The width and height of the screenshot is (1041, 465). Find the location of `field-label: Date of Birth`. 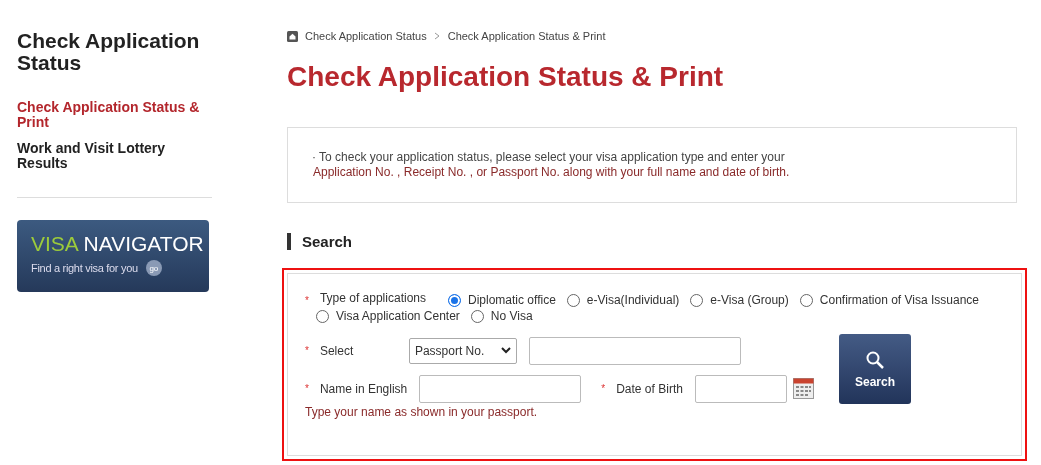

field-label: Date of Birth is located at coordinates (649, 388).